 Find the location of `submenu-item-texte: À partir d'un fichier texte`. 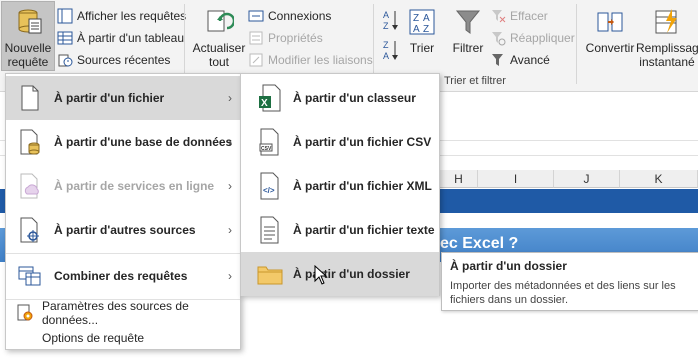

submenu-item-texte: À partir d'un fichier texte is located at coordinates (340, 230).